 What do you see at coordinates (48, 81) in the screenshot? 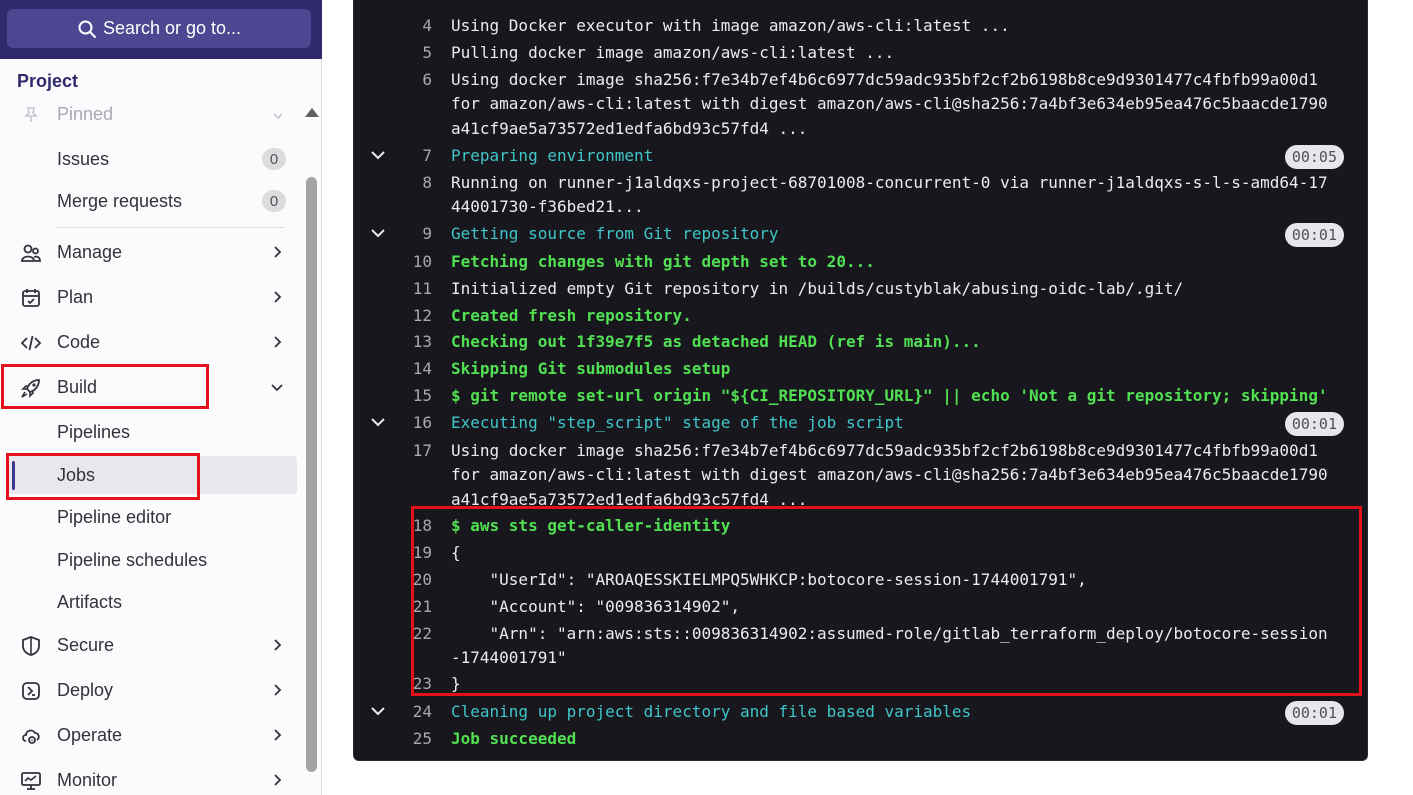
I see `section-title: Project` at bounding box center [48, 81].